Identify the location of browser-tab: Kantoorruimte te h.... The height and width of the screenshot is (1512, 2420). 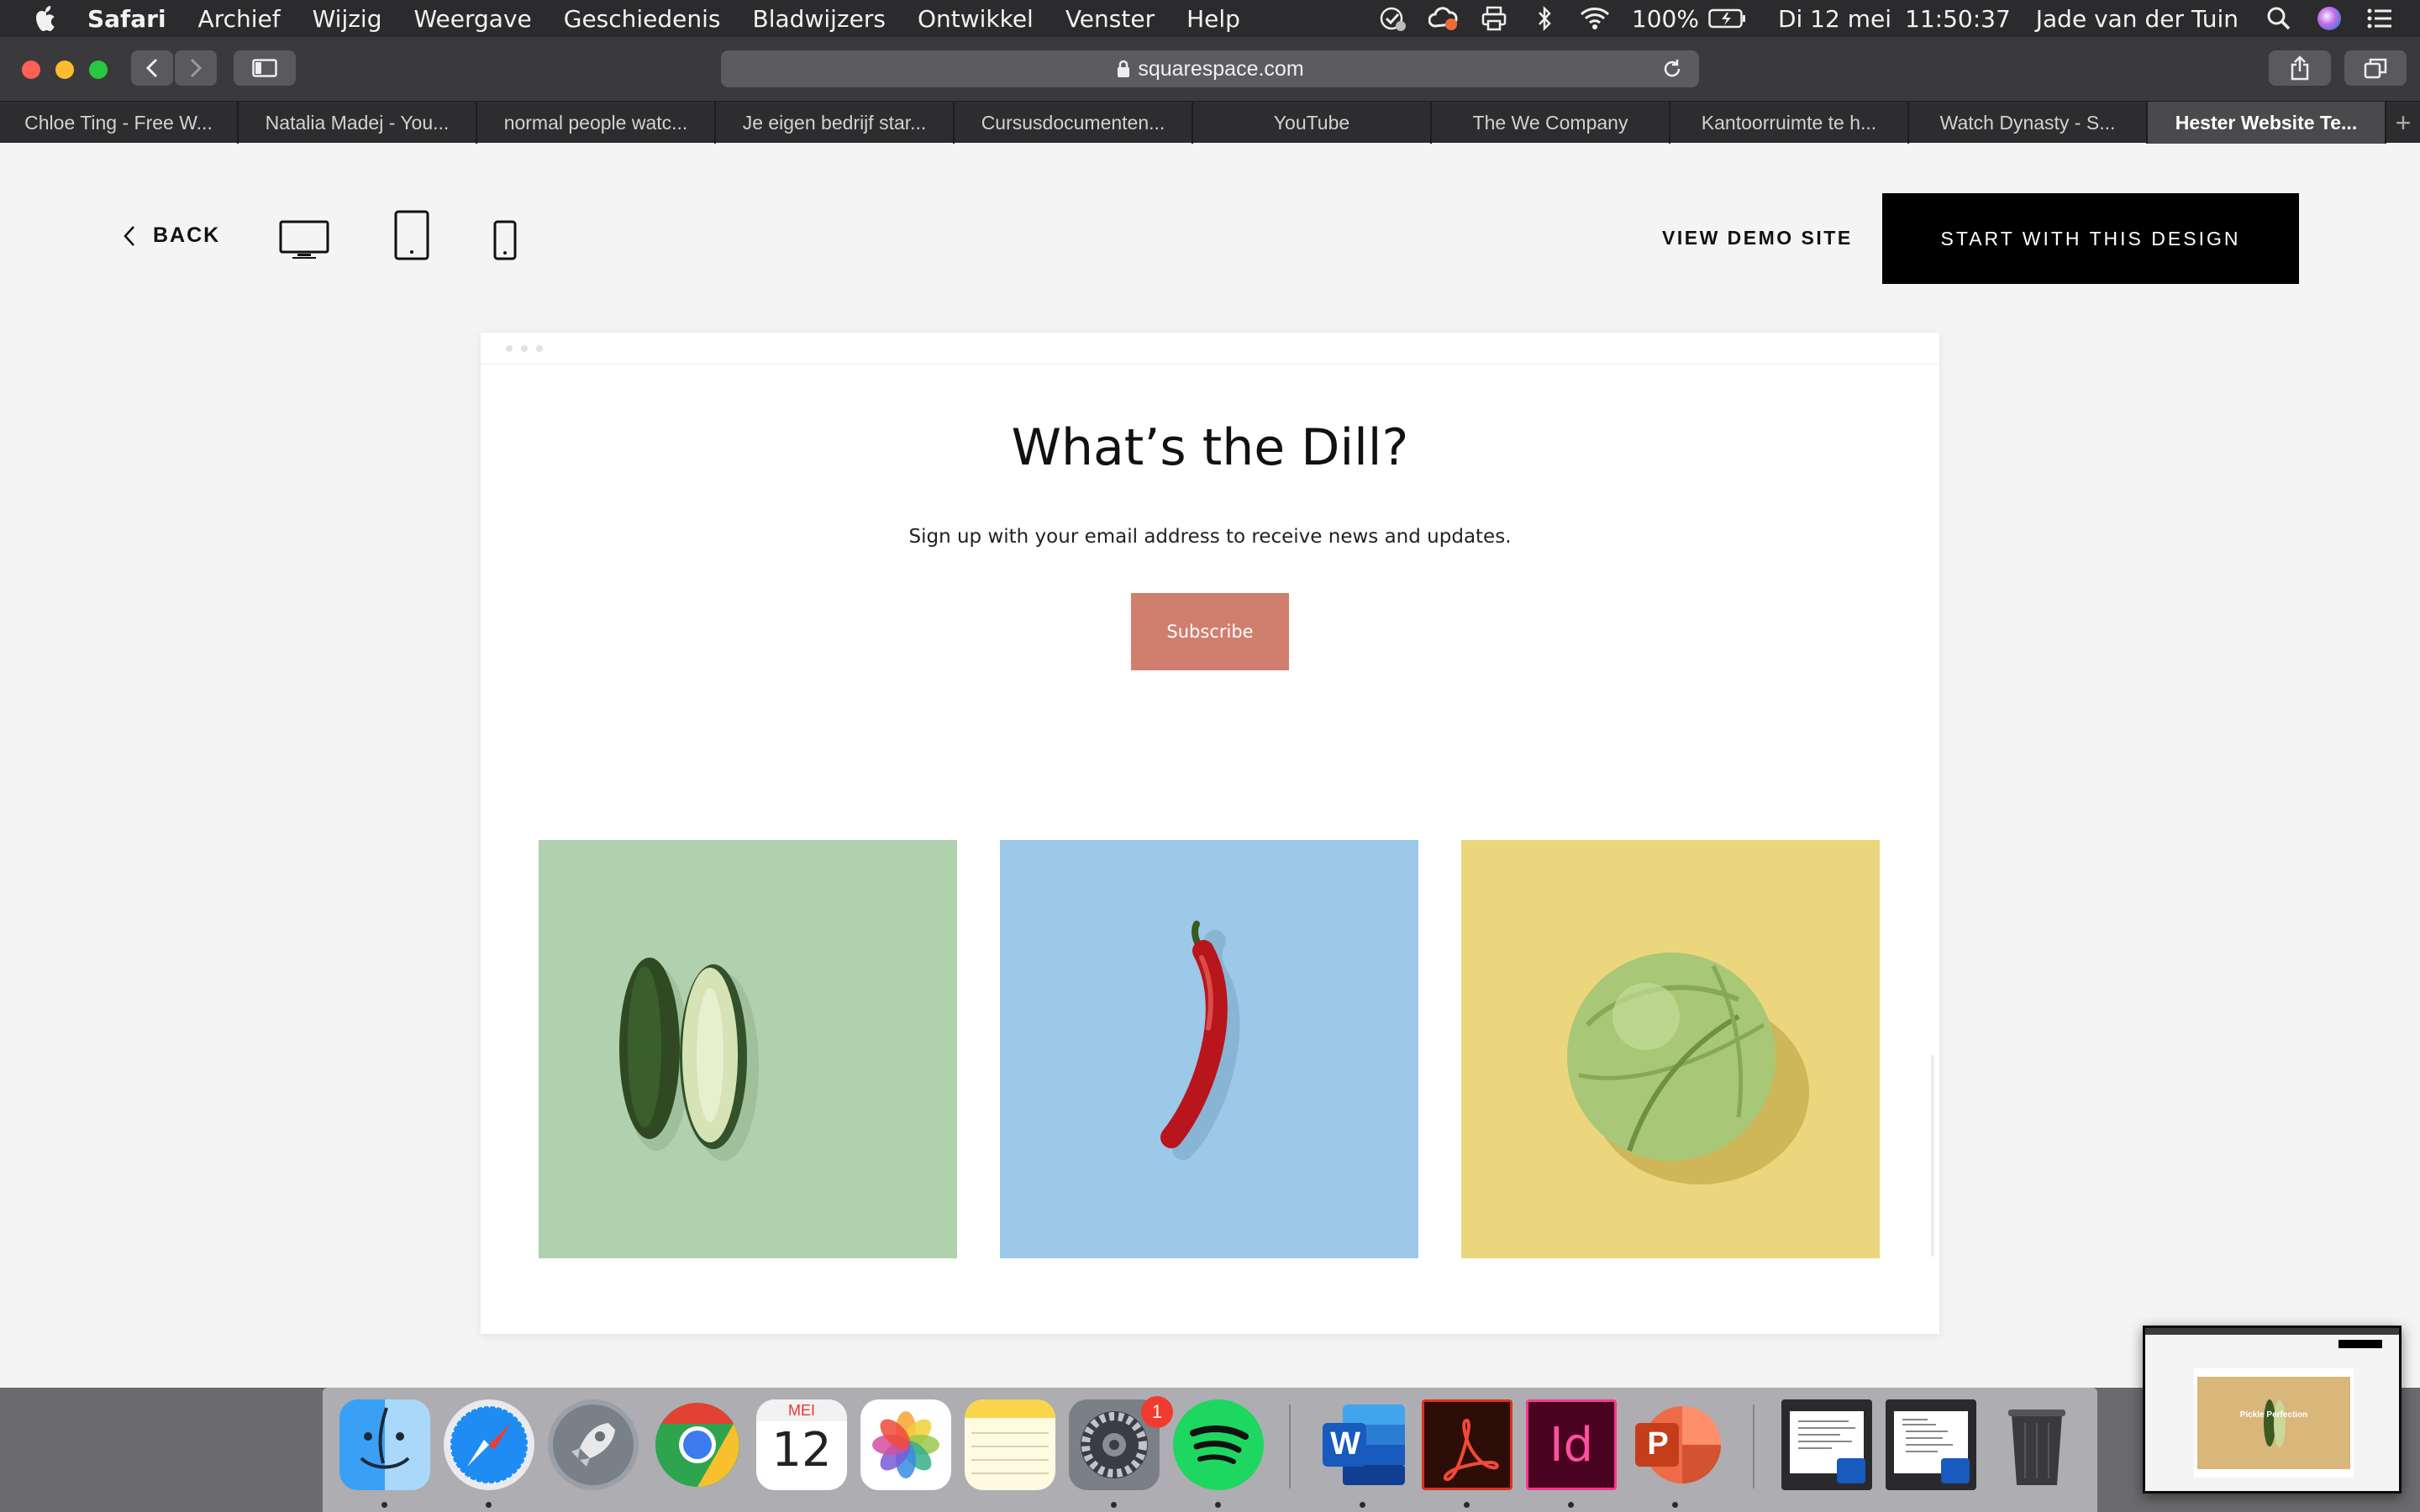
(1790, 123).